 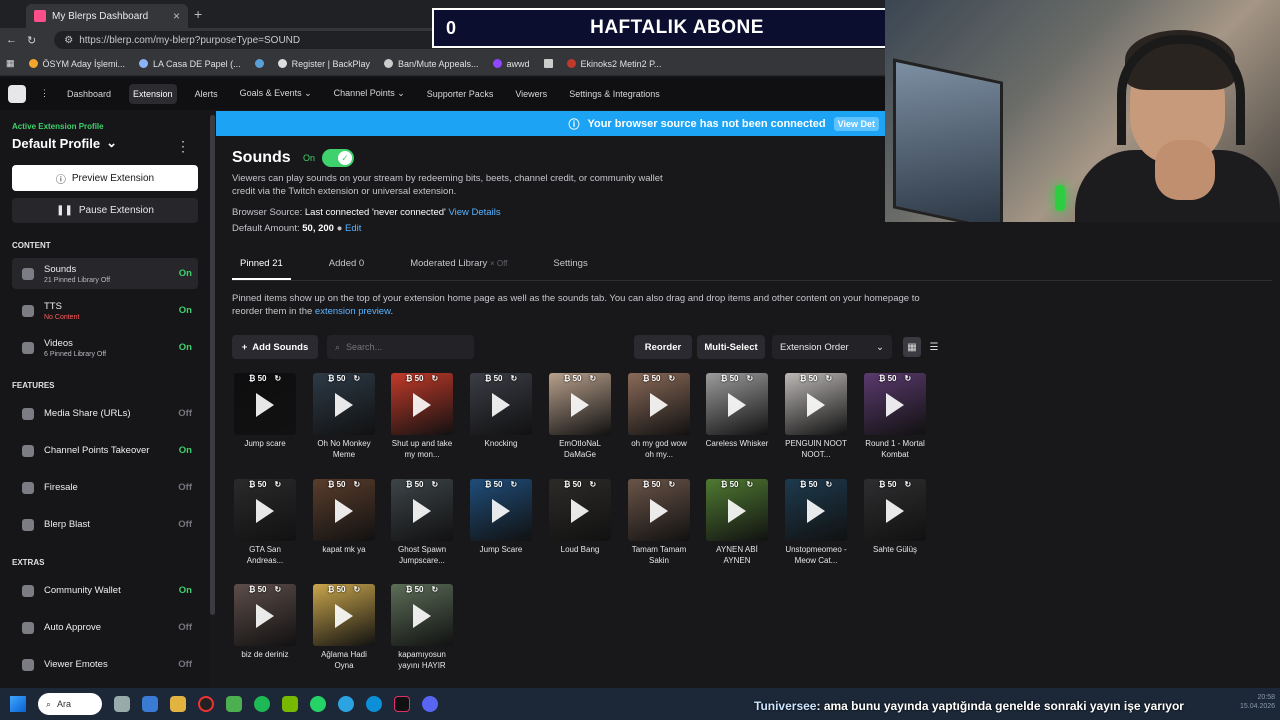 What do you see at coordinates (262, 704) in the screenshot?
I see `spotify-icon` at bounding box center [262, 704].